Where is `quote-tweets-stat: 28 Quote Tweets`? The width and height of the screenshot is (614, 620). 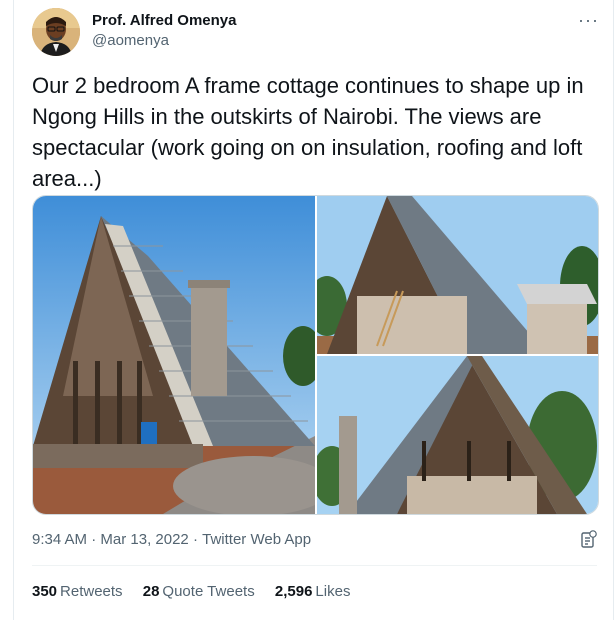
quote-tweets-stat: 28 Quote Tweets is located at coordinates (199, 591).